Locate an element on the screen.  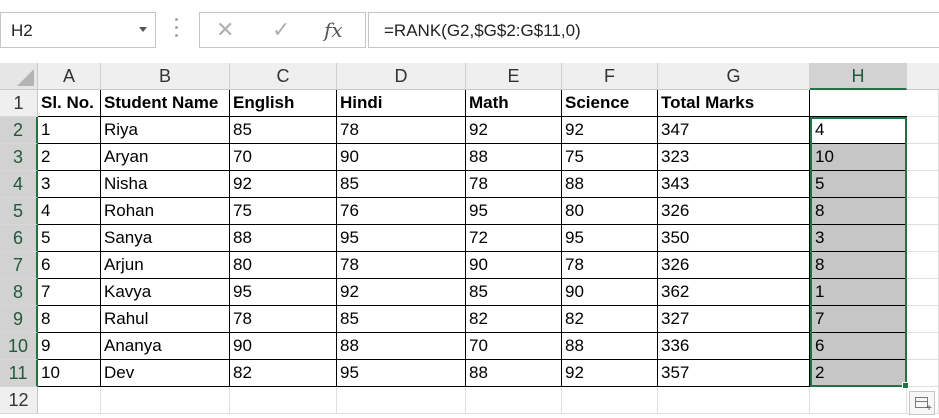
cell-e12 is located at coordinates (514, 400).